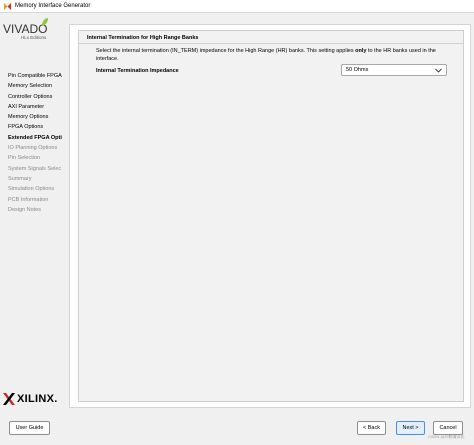 This screenshot has width=474, height=445. I want to click on nav-item: AXI Parameter, so click(36, 107).